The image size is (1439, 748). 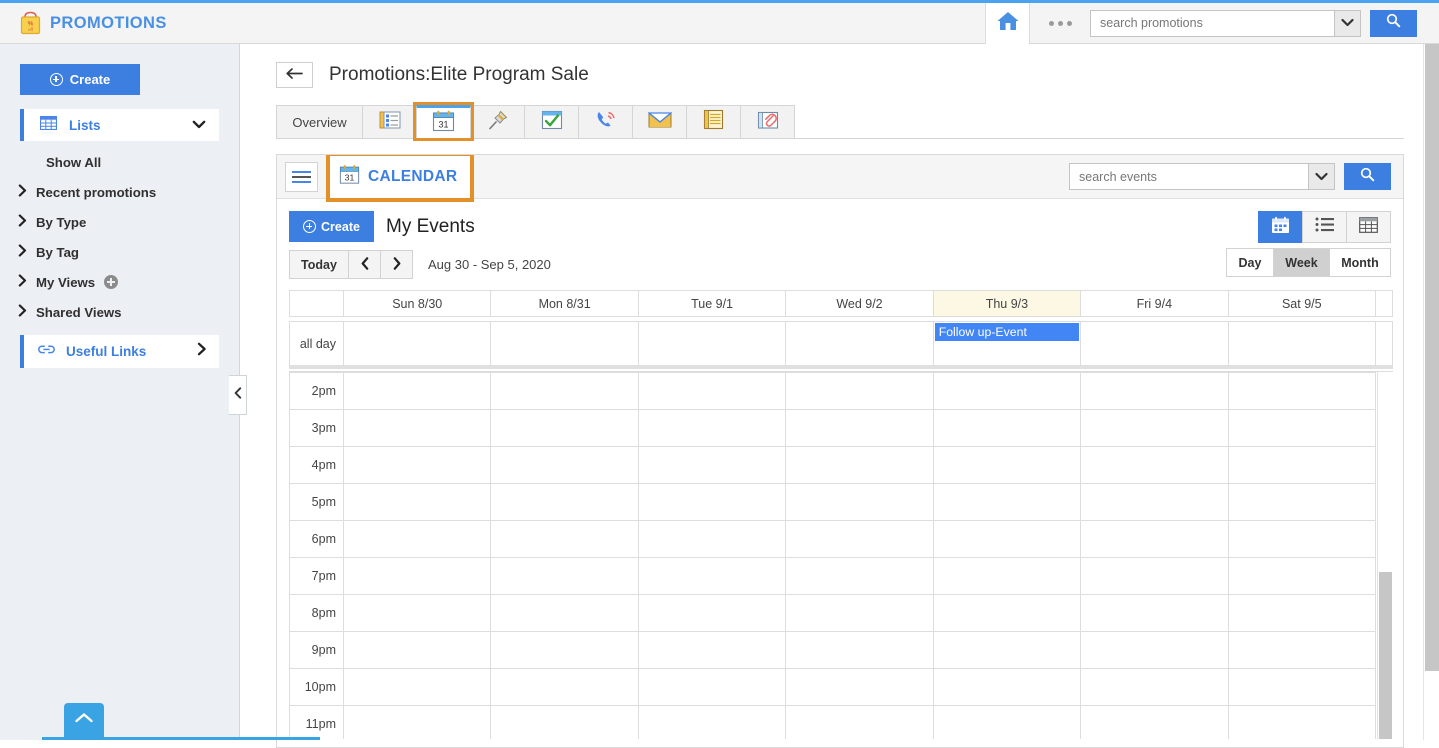 What do you see at coordinates (767, 121) in the screenshot?
I see `tab-attachments` at bounding box center [767, 121].